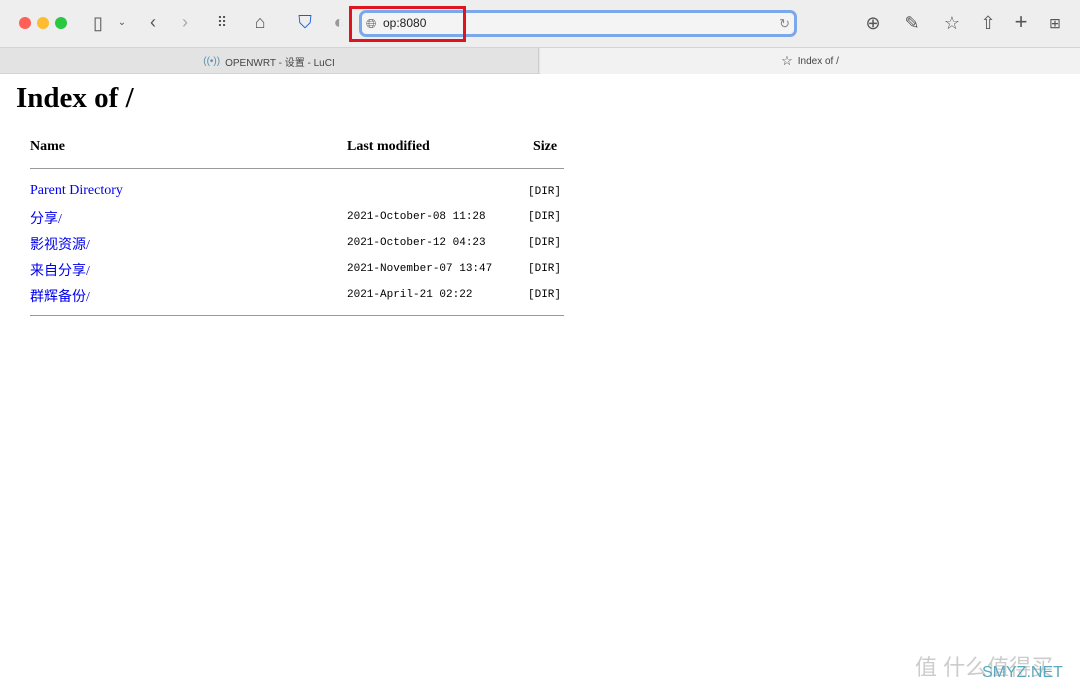 This screenshot has width=1080, height=692. I want to click on page-title: Index of /, so click(75, 98).